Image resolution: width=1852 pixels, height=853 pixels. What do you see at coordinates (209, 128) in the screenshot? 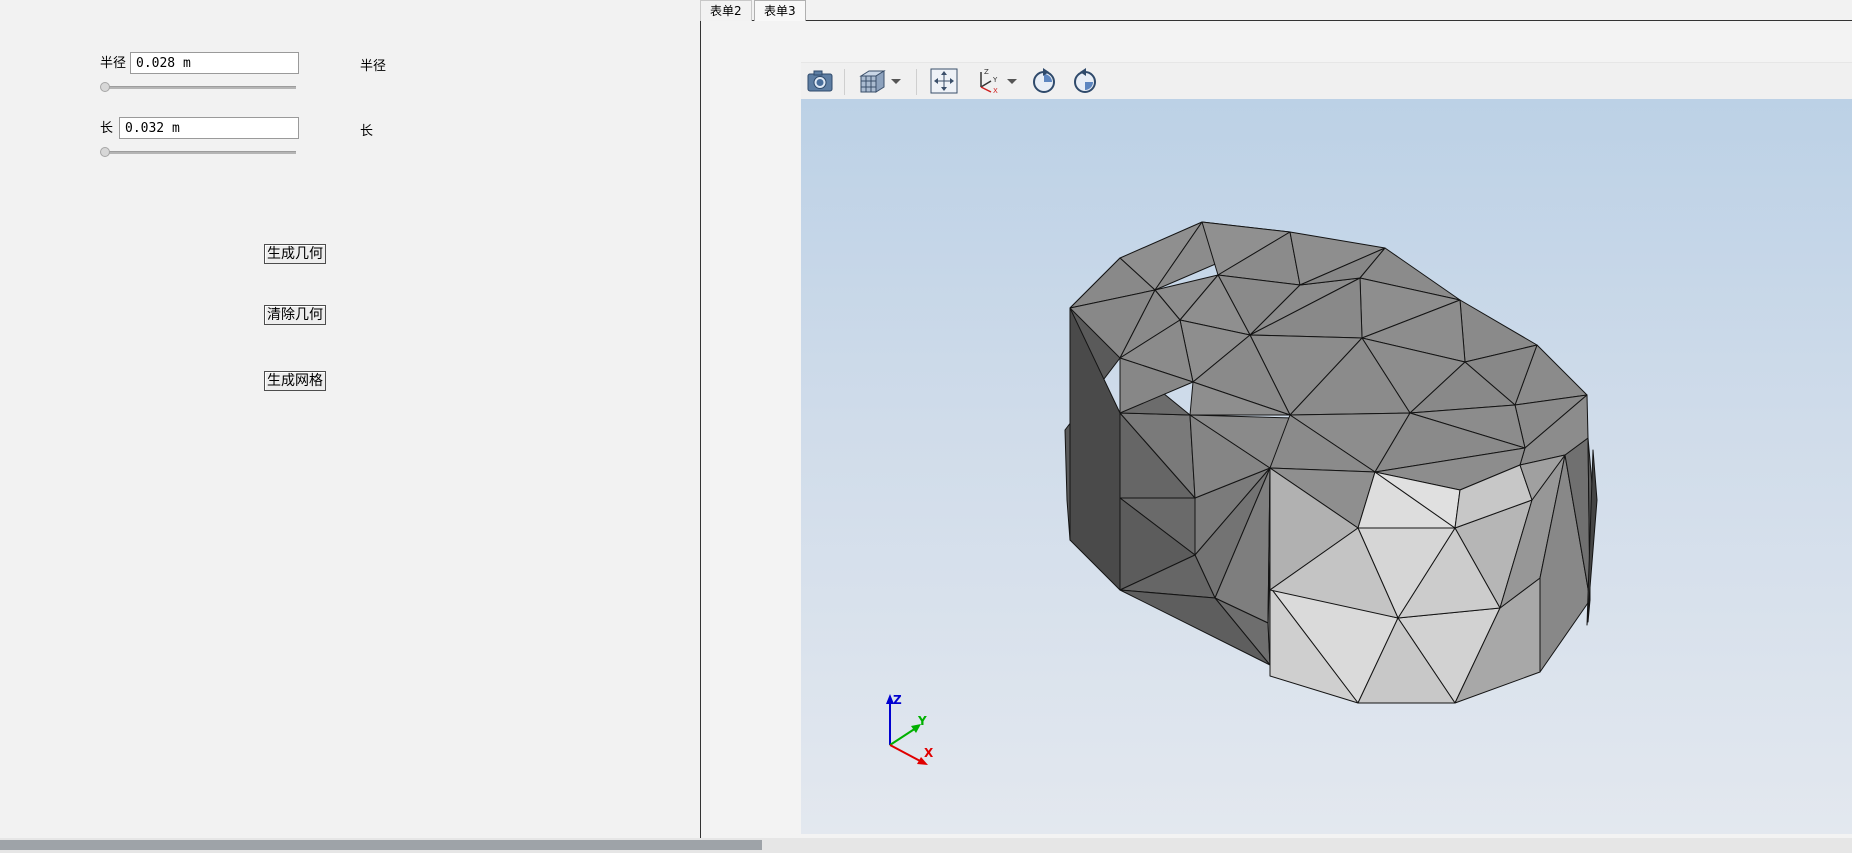
I see `length-input` at bounding box center [209, 128].